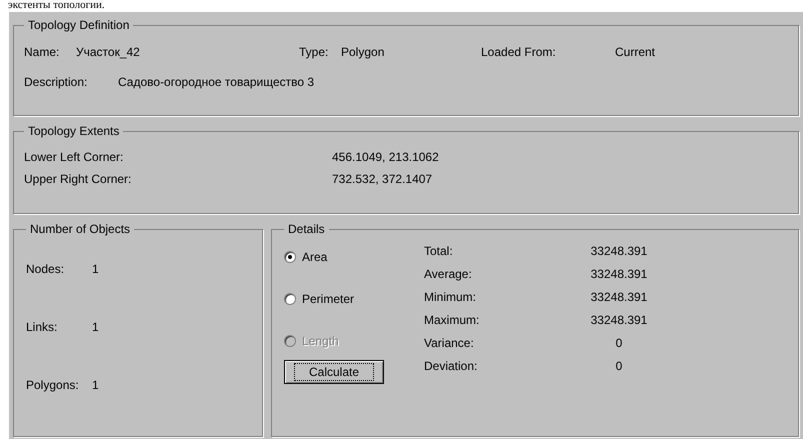  Describe the element at coordinates (108, 52) in the screenshot. I see `field-value: Участок_42` at that location.